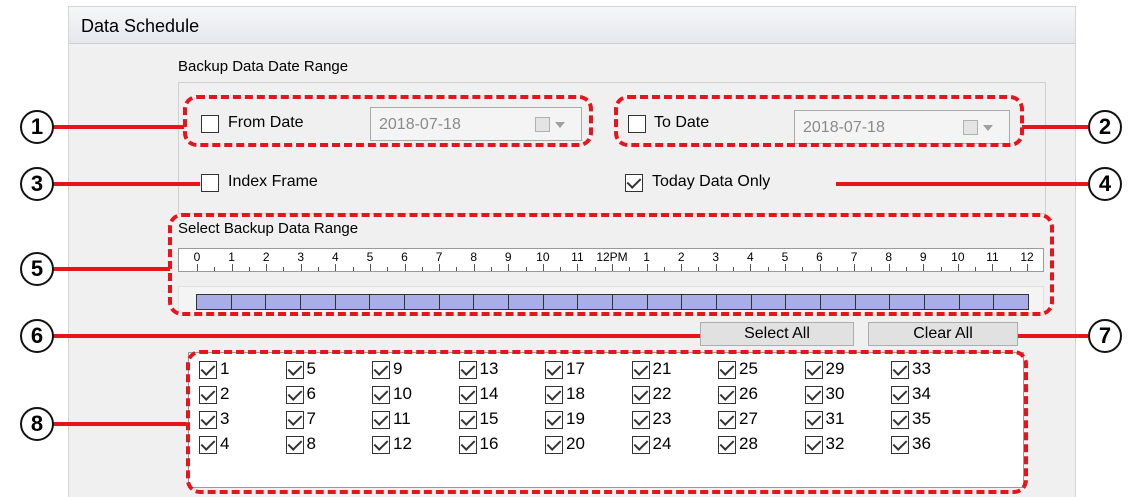 The width and height of the screenshot is (1130, 497). I want to click on today-data-only-checkbox, so click(634, 183).